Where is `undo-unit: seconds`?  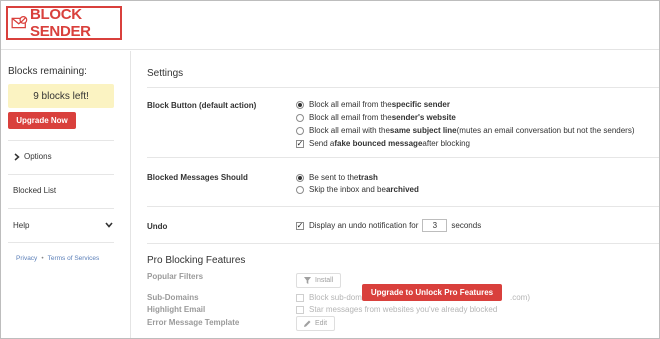 undo-unit: seconds is located at coordinates (466, 225).